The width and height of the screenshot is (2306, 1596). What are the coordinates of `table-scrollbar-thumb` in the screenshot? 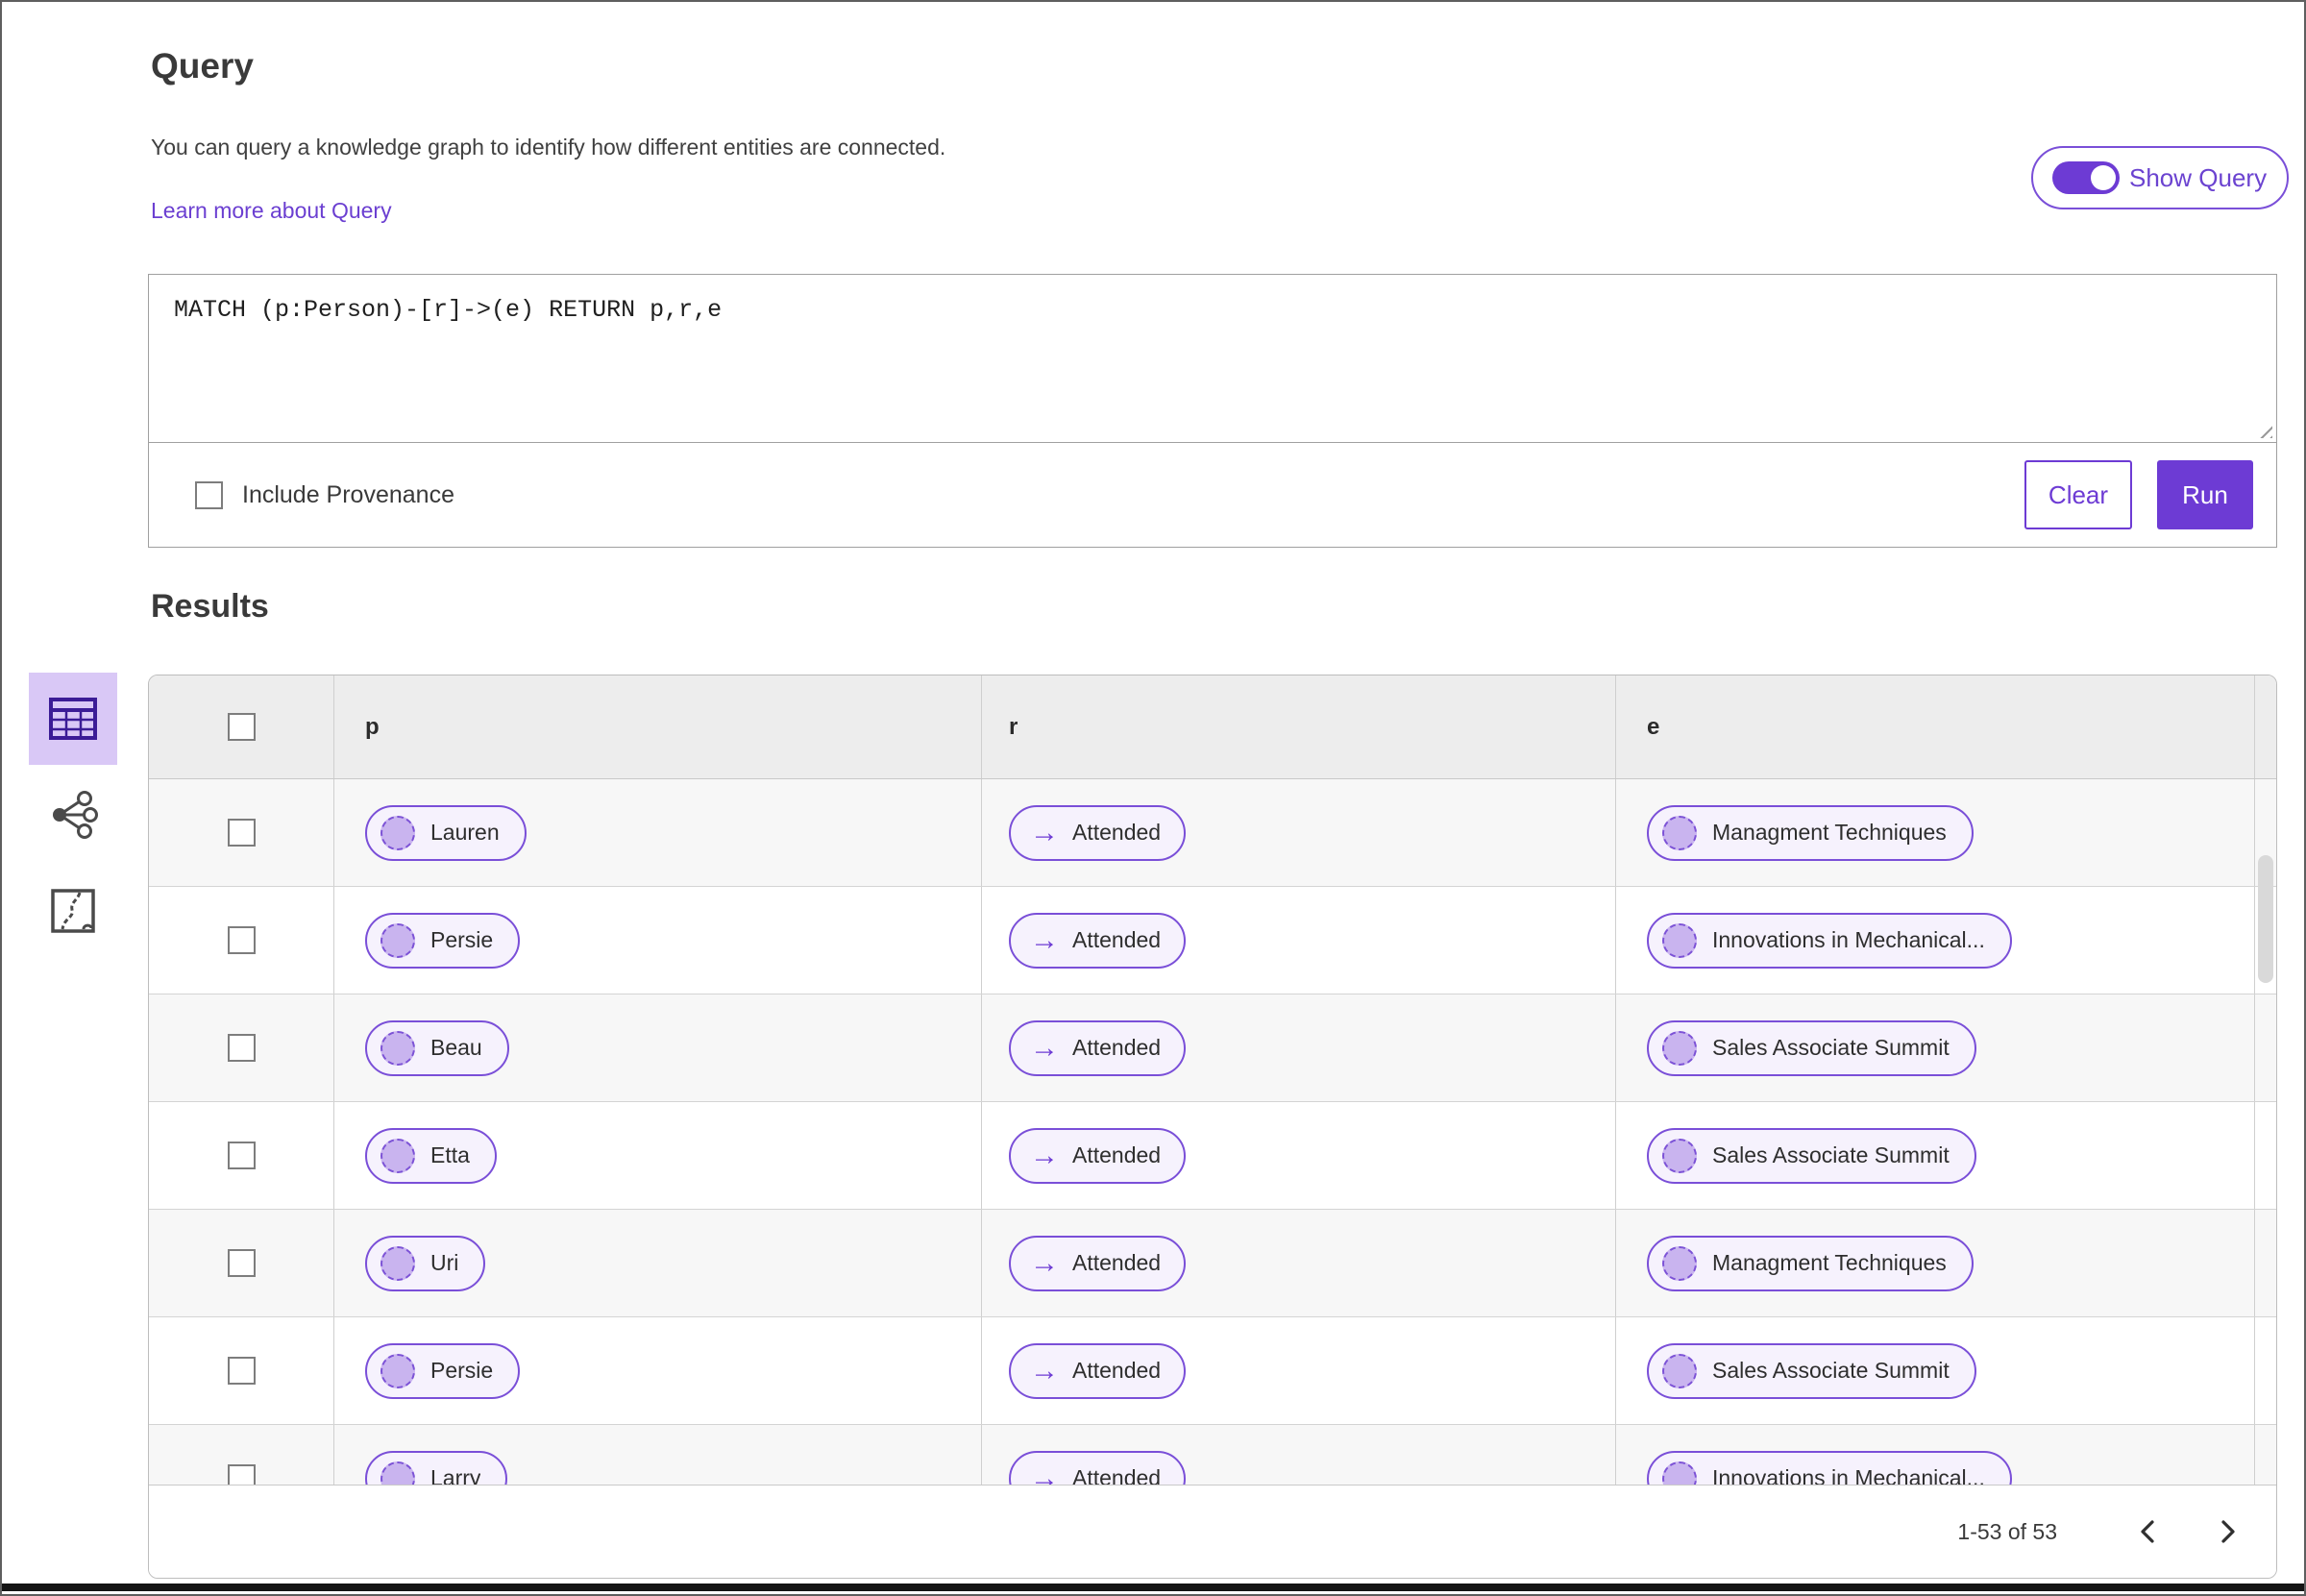 It's located at (2266, 919).